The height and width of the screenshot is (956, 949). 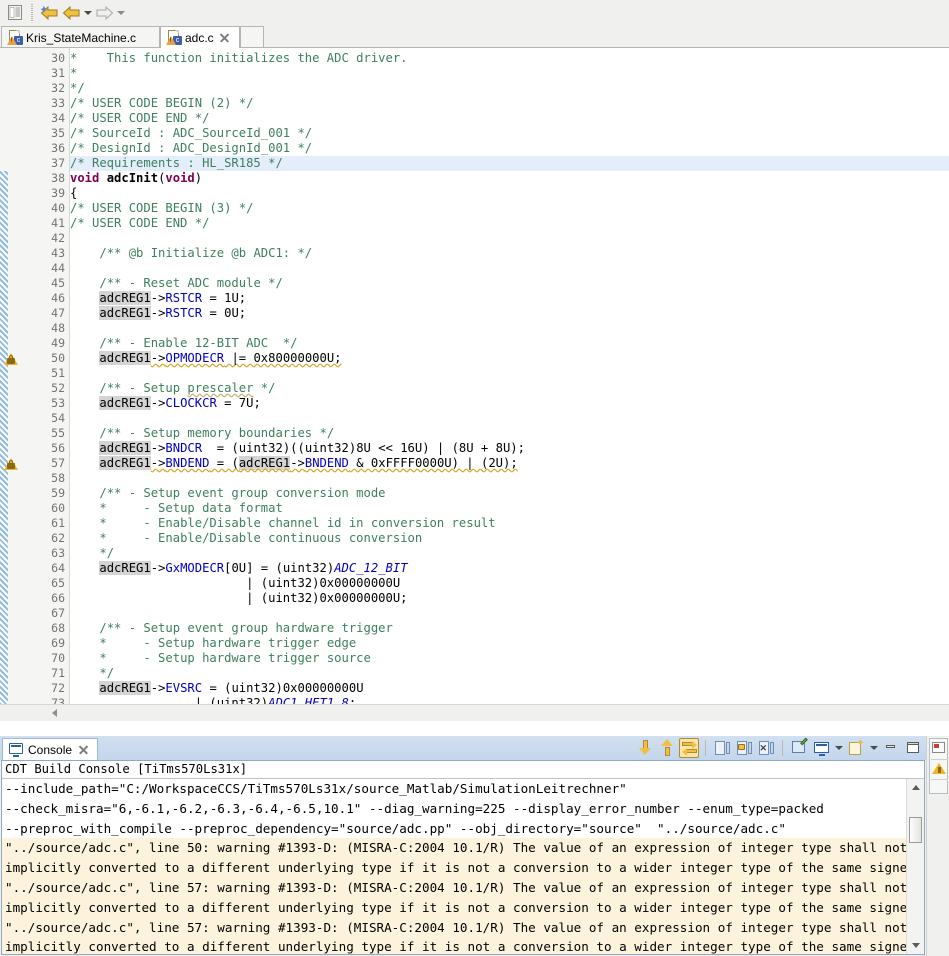 I want to click on scroll-lock-icon, so click(x=689, y=748).